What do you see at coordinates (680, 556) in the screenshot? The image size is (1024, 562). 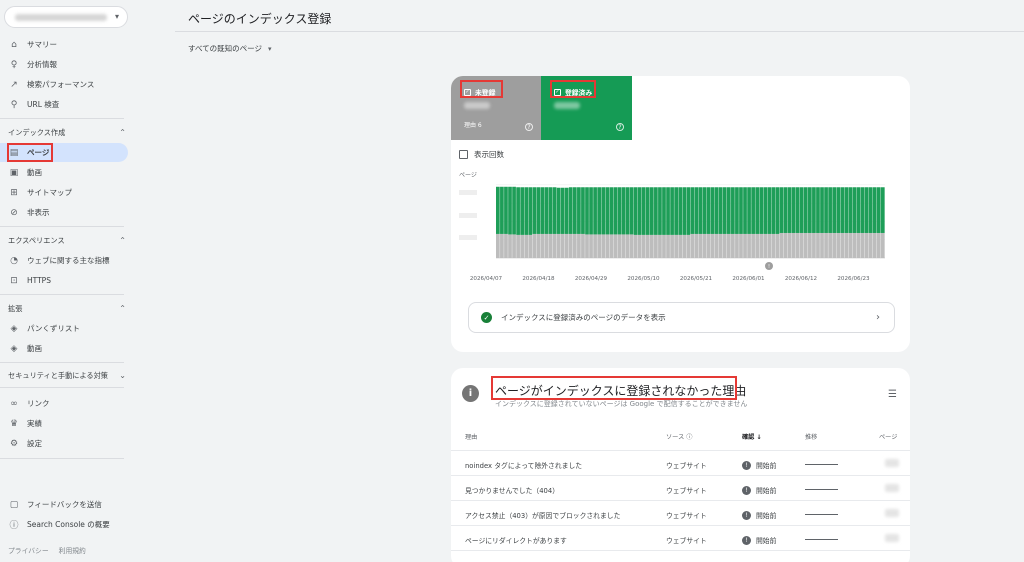 I see `table-row` at bounding box center [680, 556].